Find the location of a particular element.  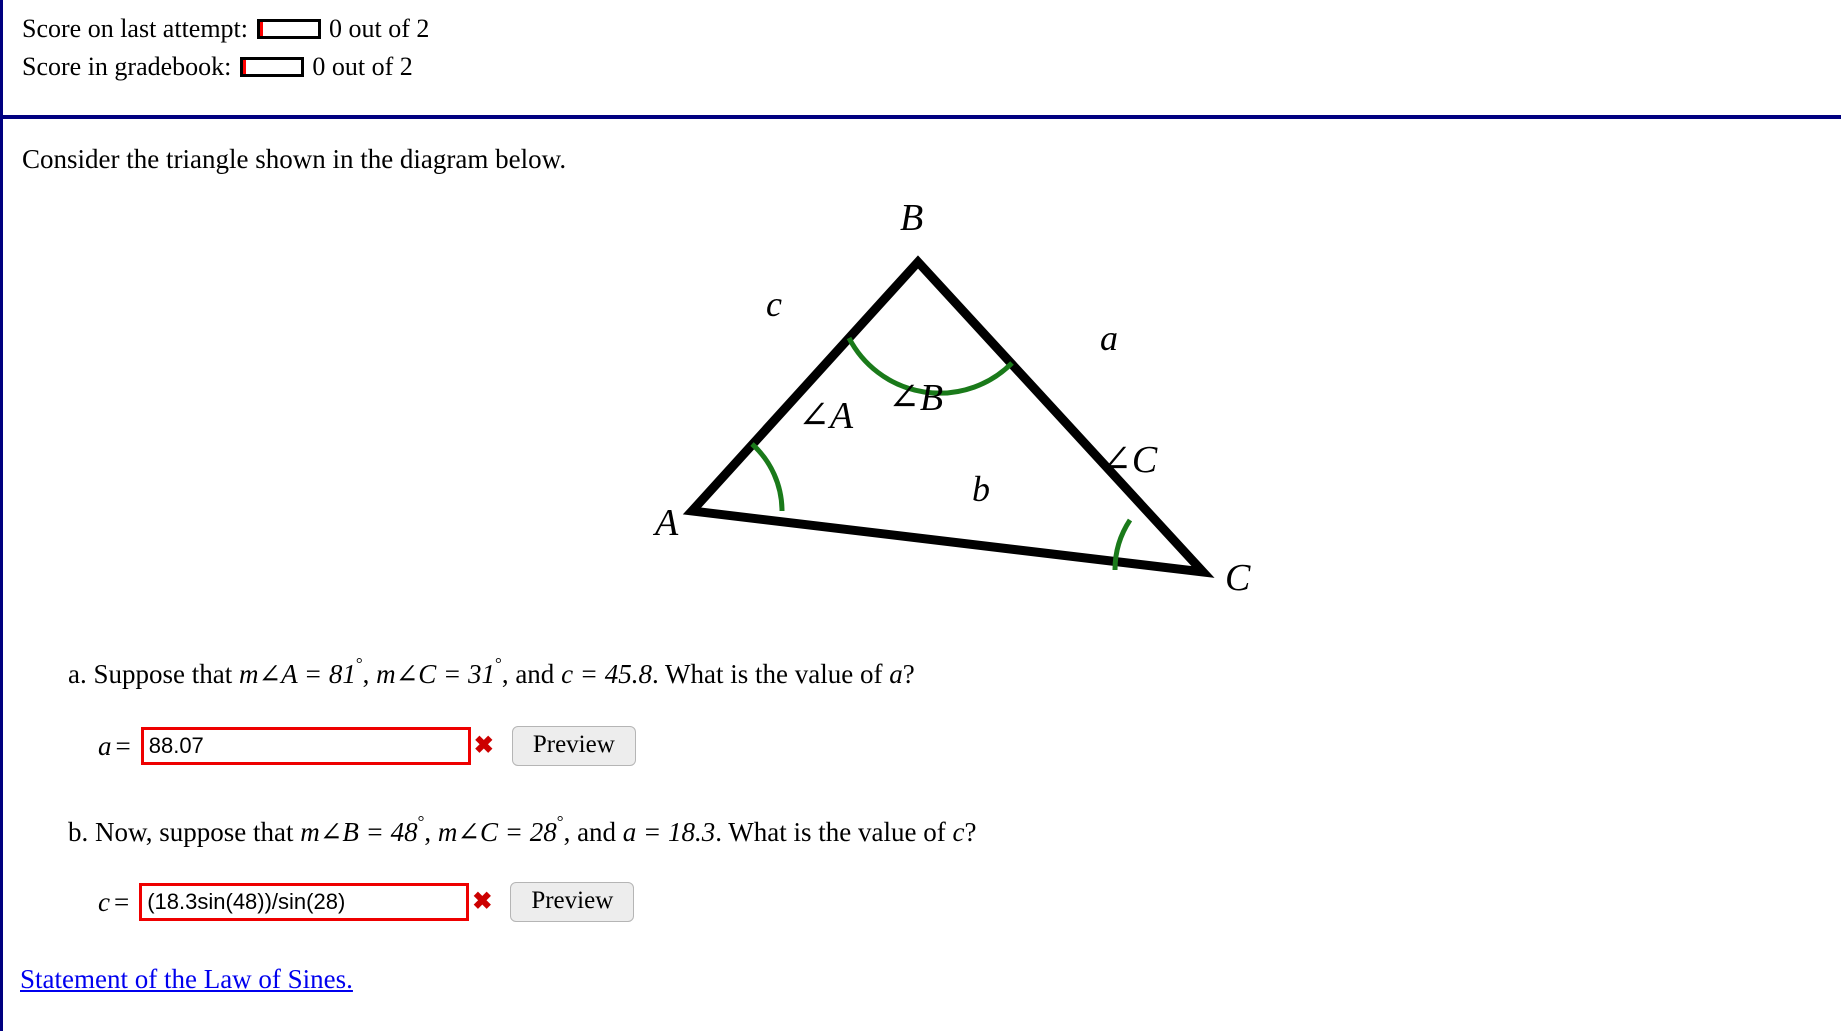

answer-b-incorrect-icon: ✖ is located at coordinates (482, 902).